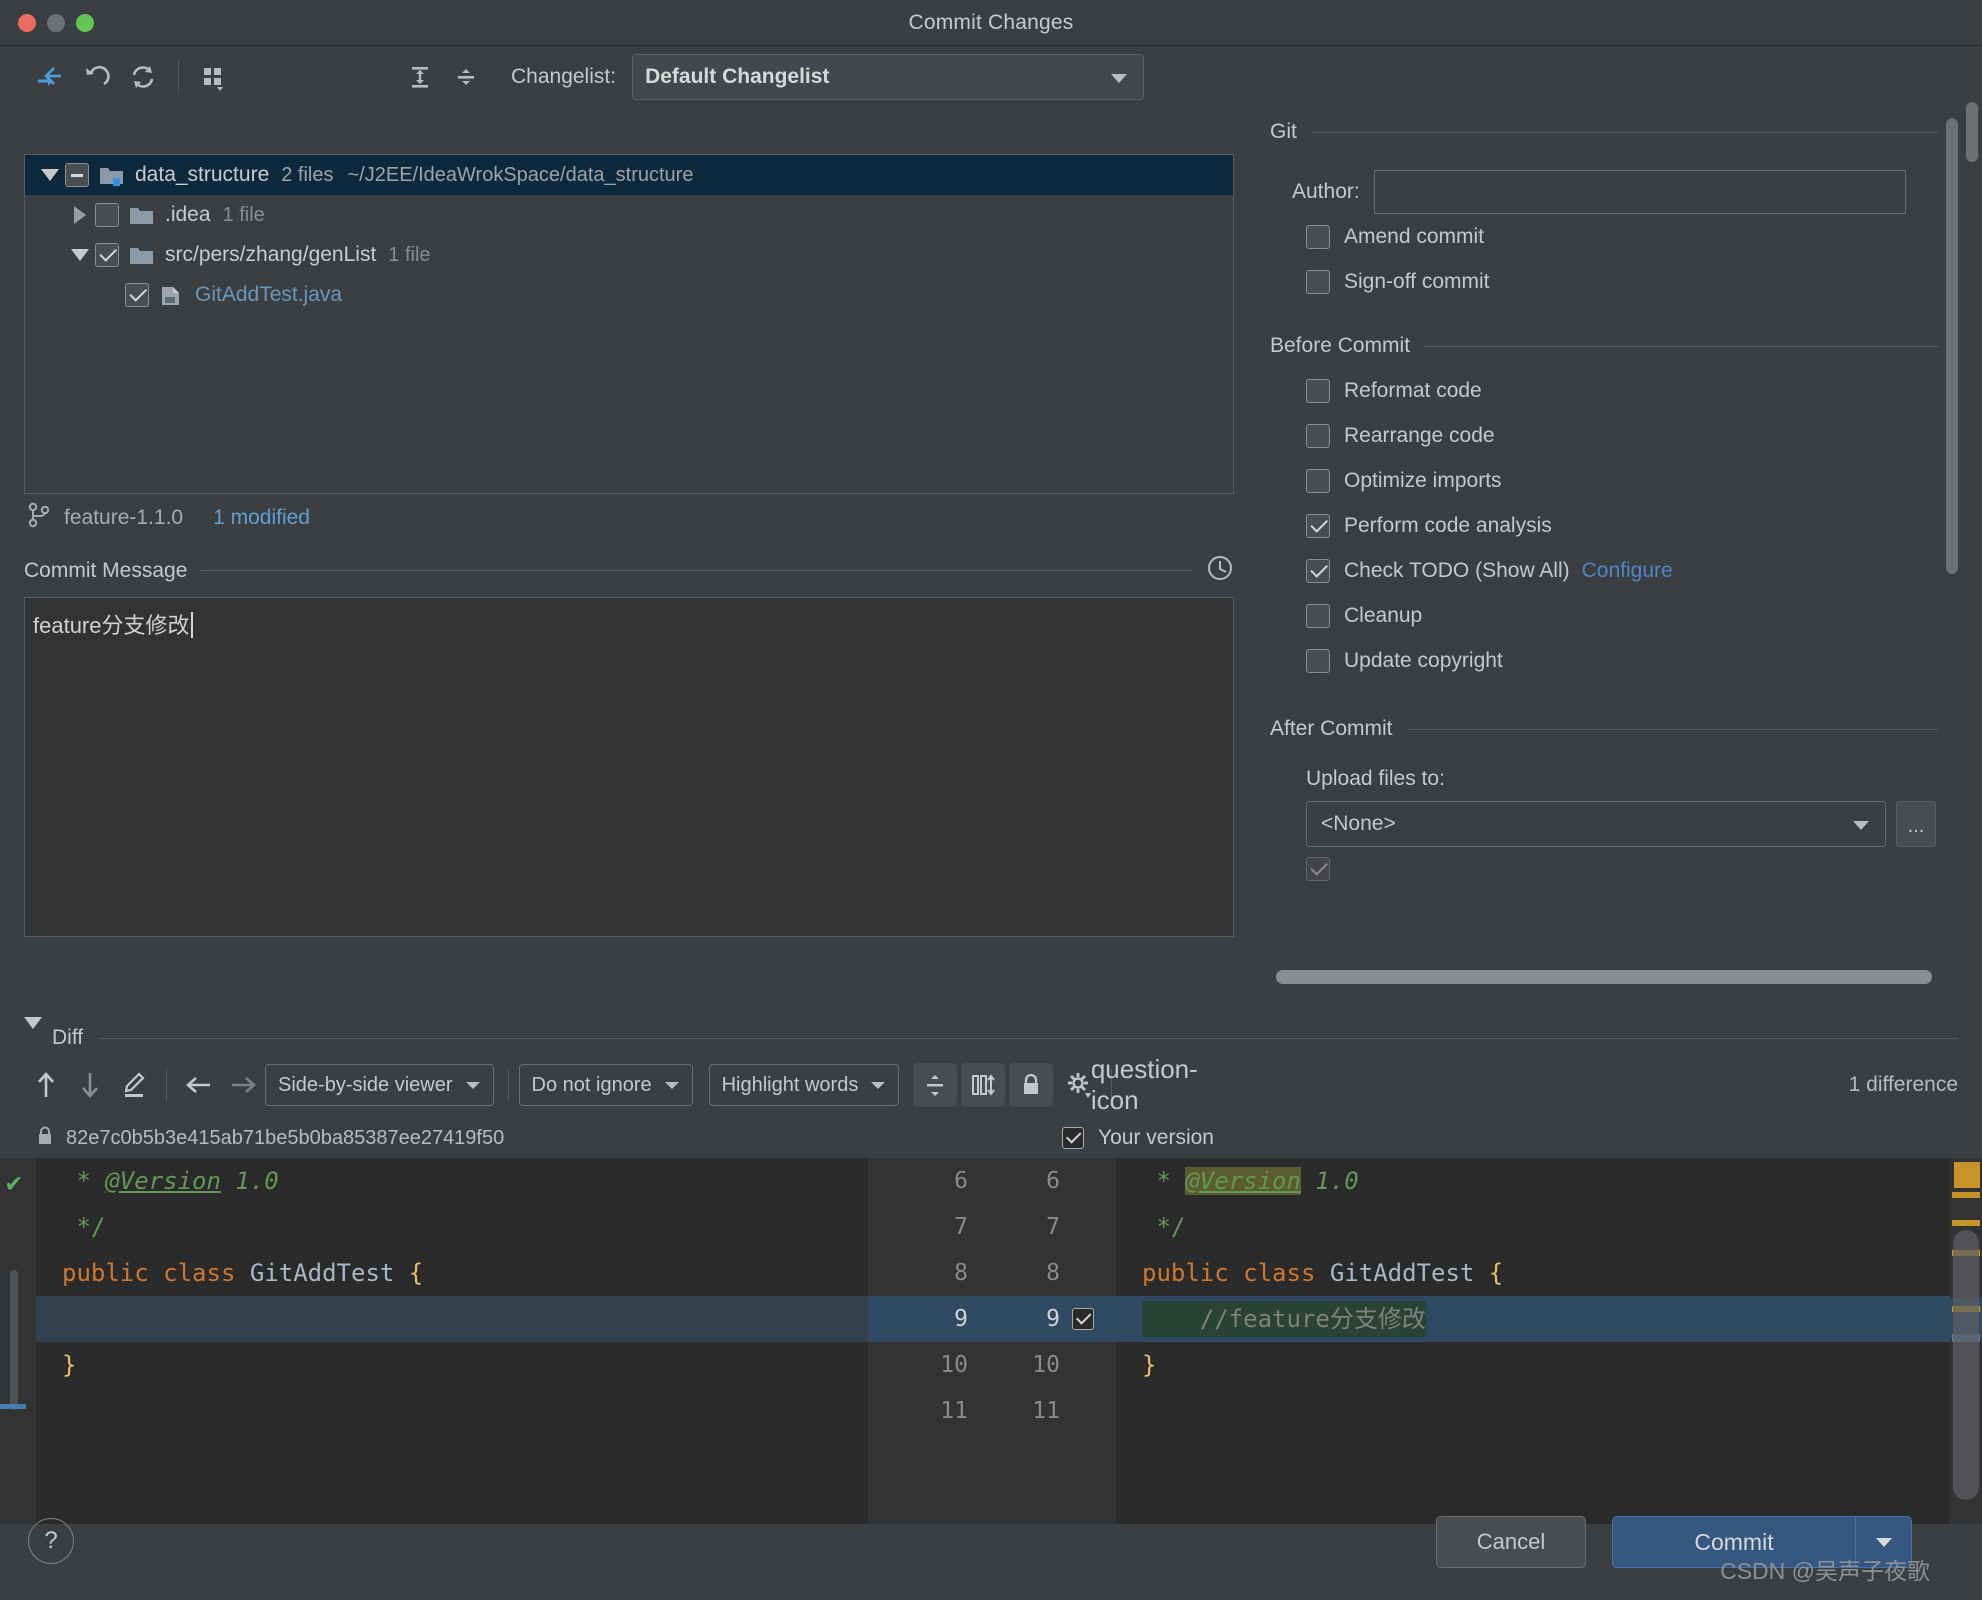 Image resolution: width=1982 pixels, height=1600 pixels. I want to click on clock-icon, so click(1220, 570).